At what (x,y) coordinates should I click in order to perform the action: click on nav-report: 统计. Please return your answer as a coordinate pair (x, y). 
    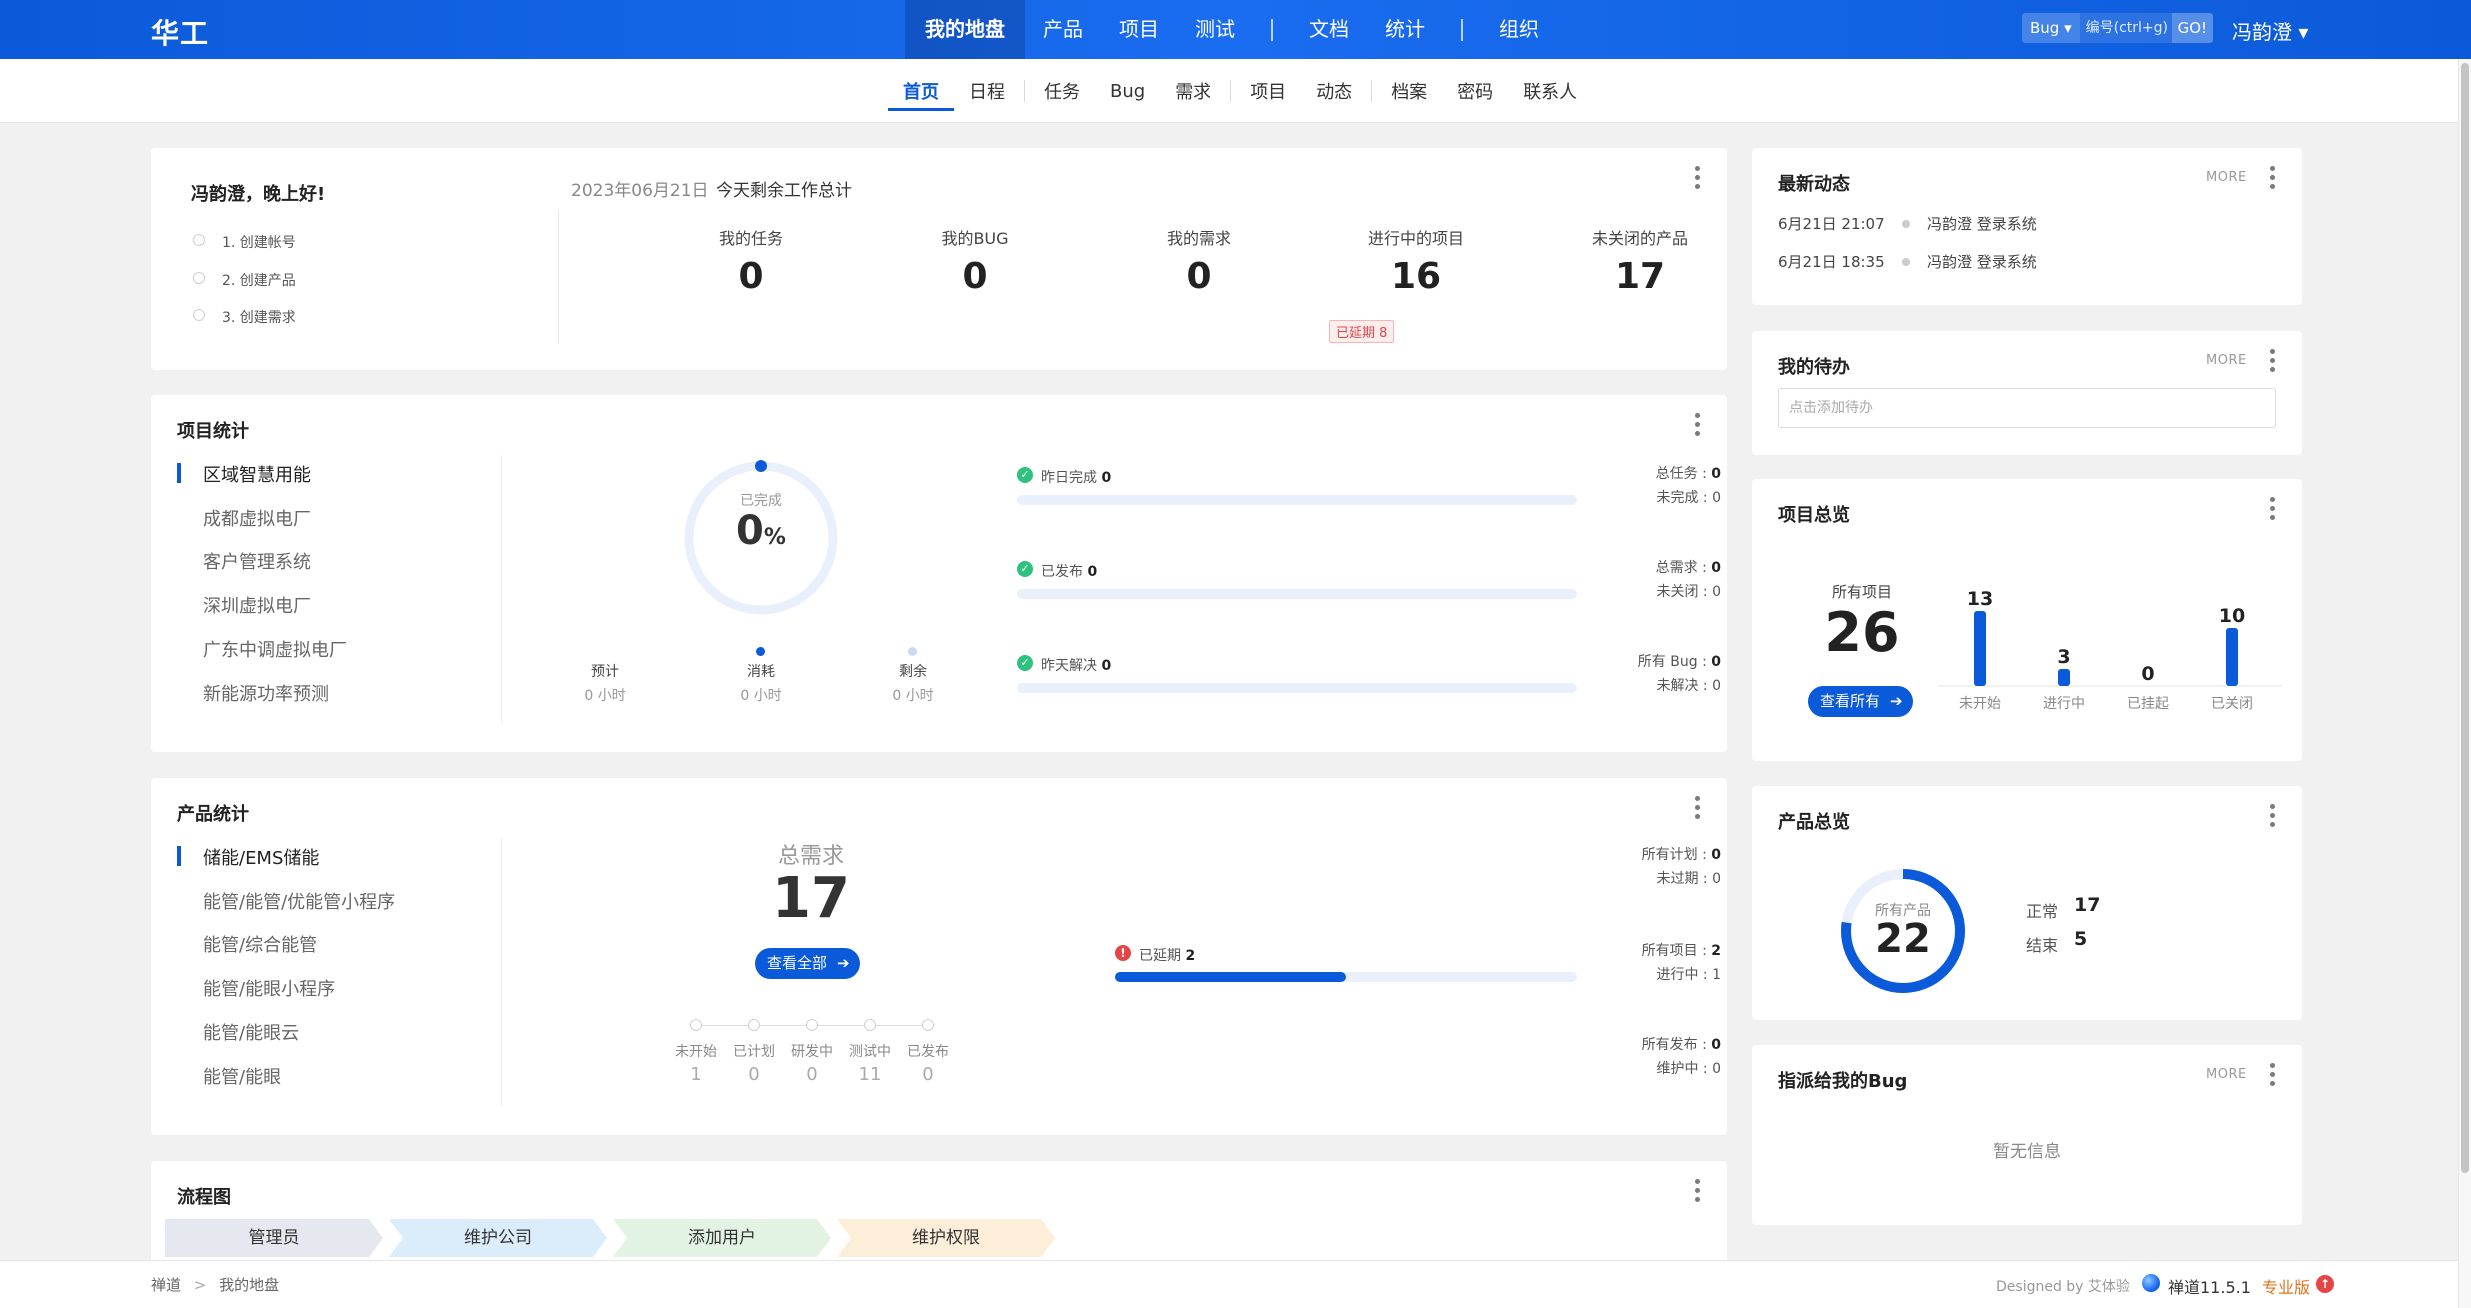
    Looking at the image, I should click on (1405, 29).